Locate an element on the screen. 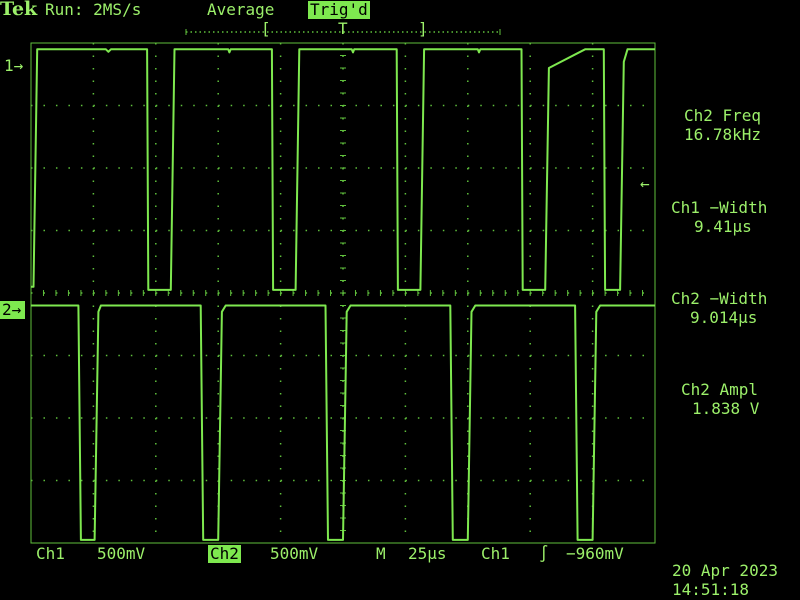 The height and width of the screenshot is (600, 800). measurement-label: Ch2 Freq is located at coordinates (723, 115).